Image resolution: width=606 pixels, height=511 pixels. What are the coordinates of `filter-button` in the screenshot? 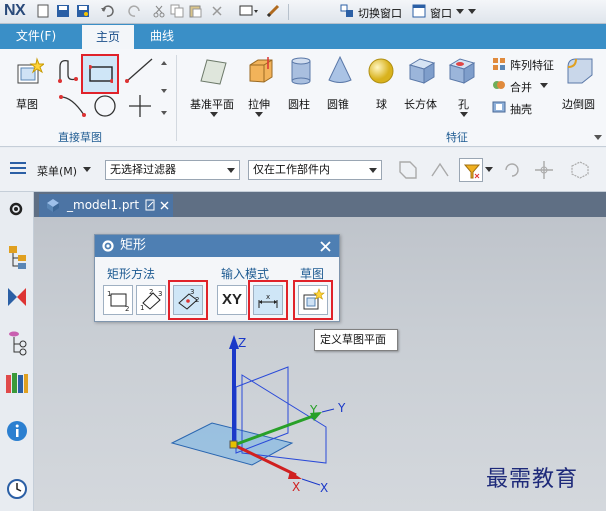 It's located at (471, 170).